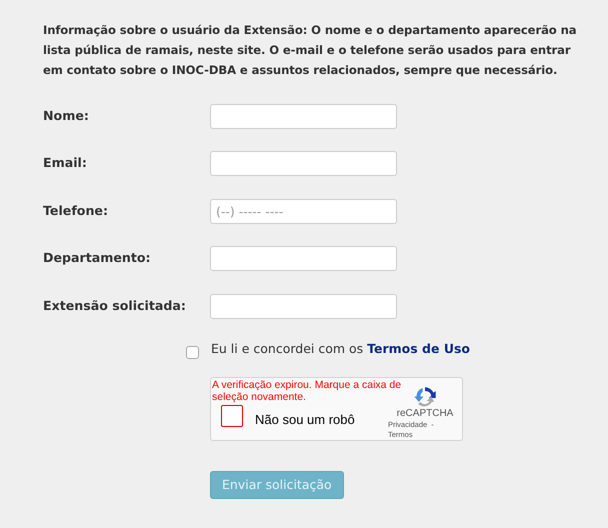 This screenshot has height=528, width=608. I want to click on field-label: Departamento:, so click(97, 258).